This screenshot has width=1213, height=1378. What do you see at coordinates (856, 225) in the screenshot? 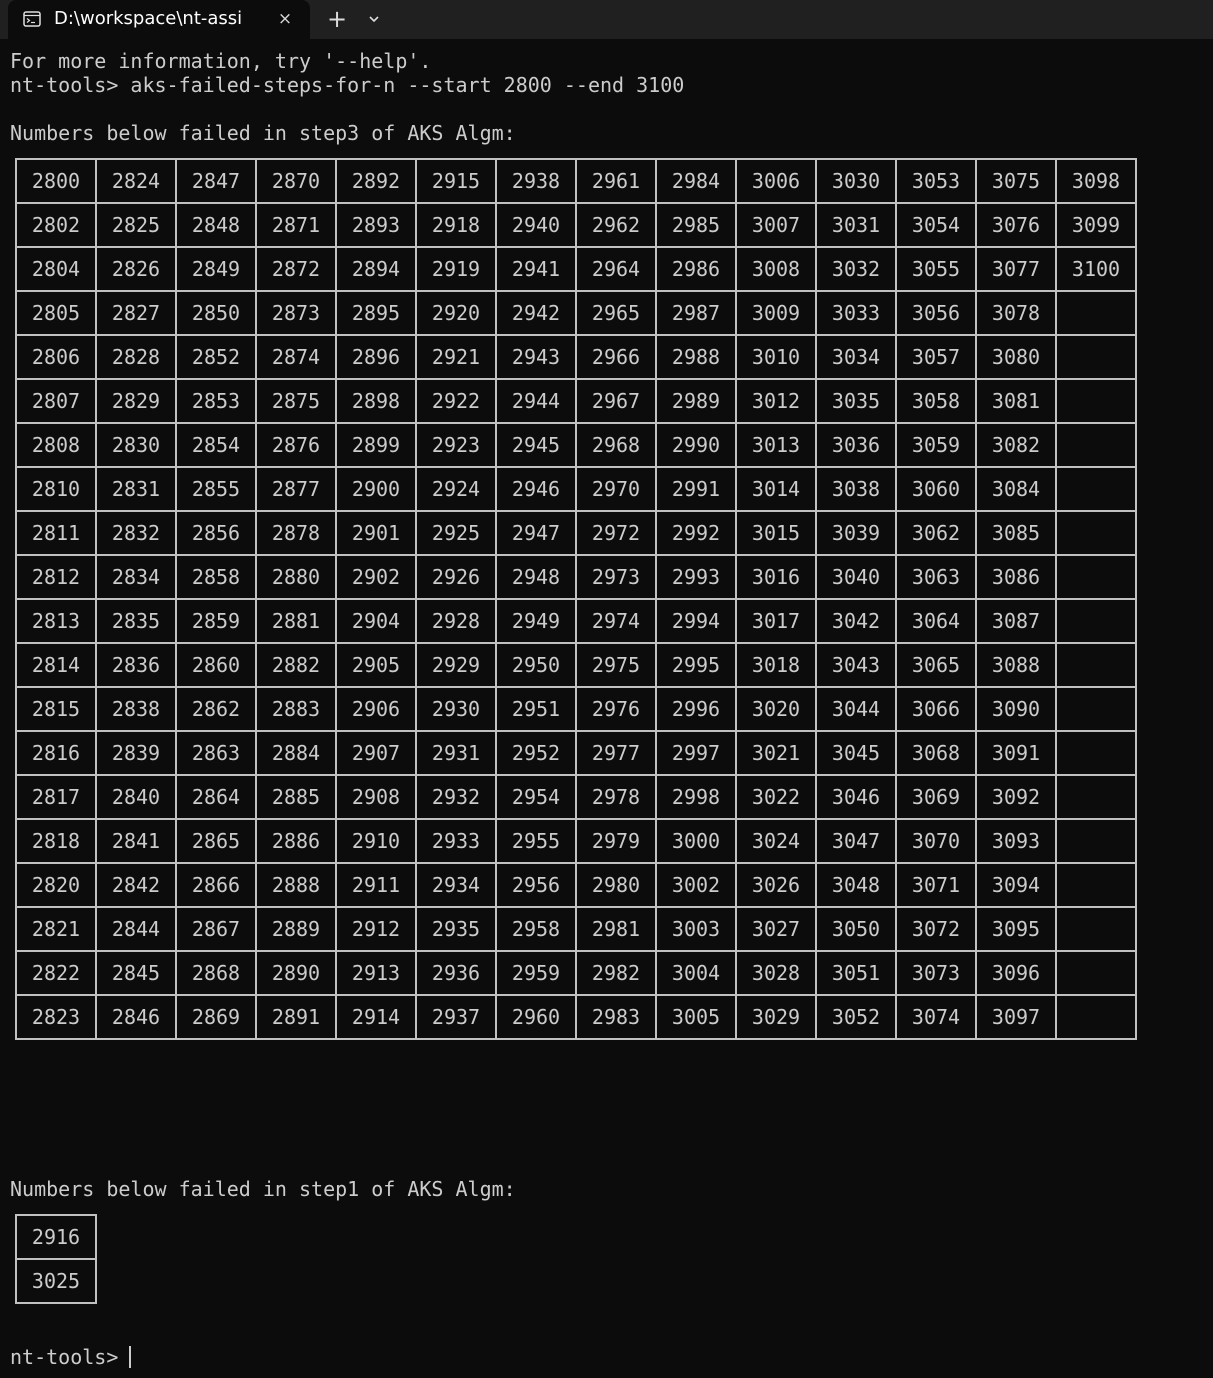
I see `table-cell: 3031` at bounding box center [856, 225].